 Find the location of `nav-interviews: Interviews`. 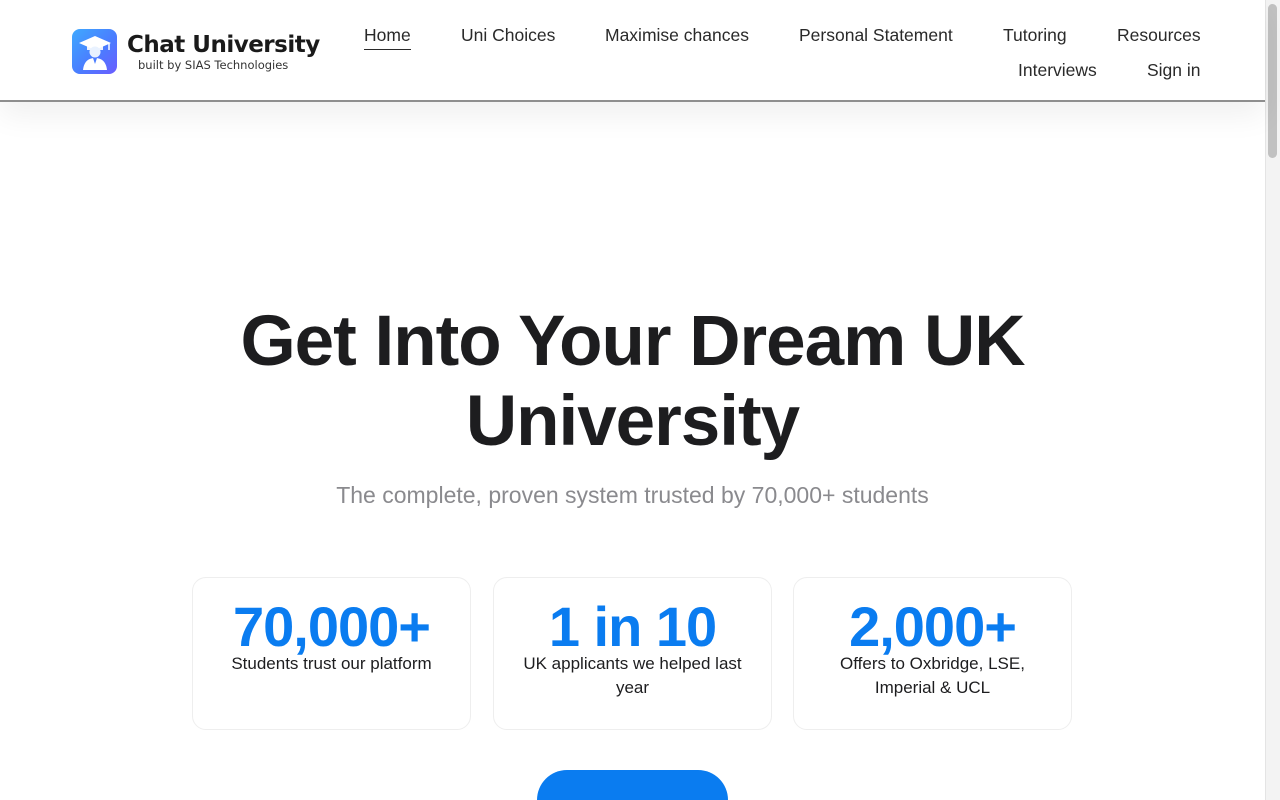

nav-interviews: Interviews is located at coordinates (1057, 70).